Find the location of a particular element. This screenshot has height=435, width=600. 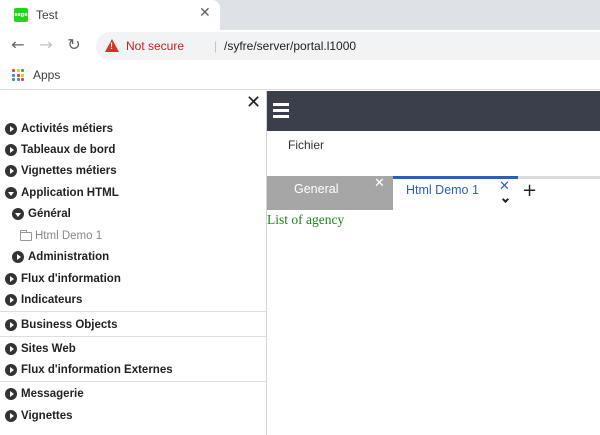

close-sidebar-icon: ✕ is located at coordinates (253, 102).